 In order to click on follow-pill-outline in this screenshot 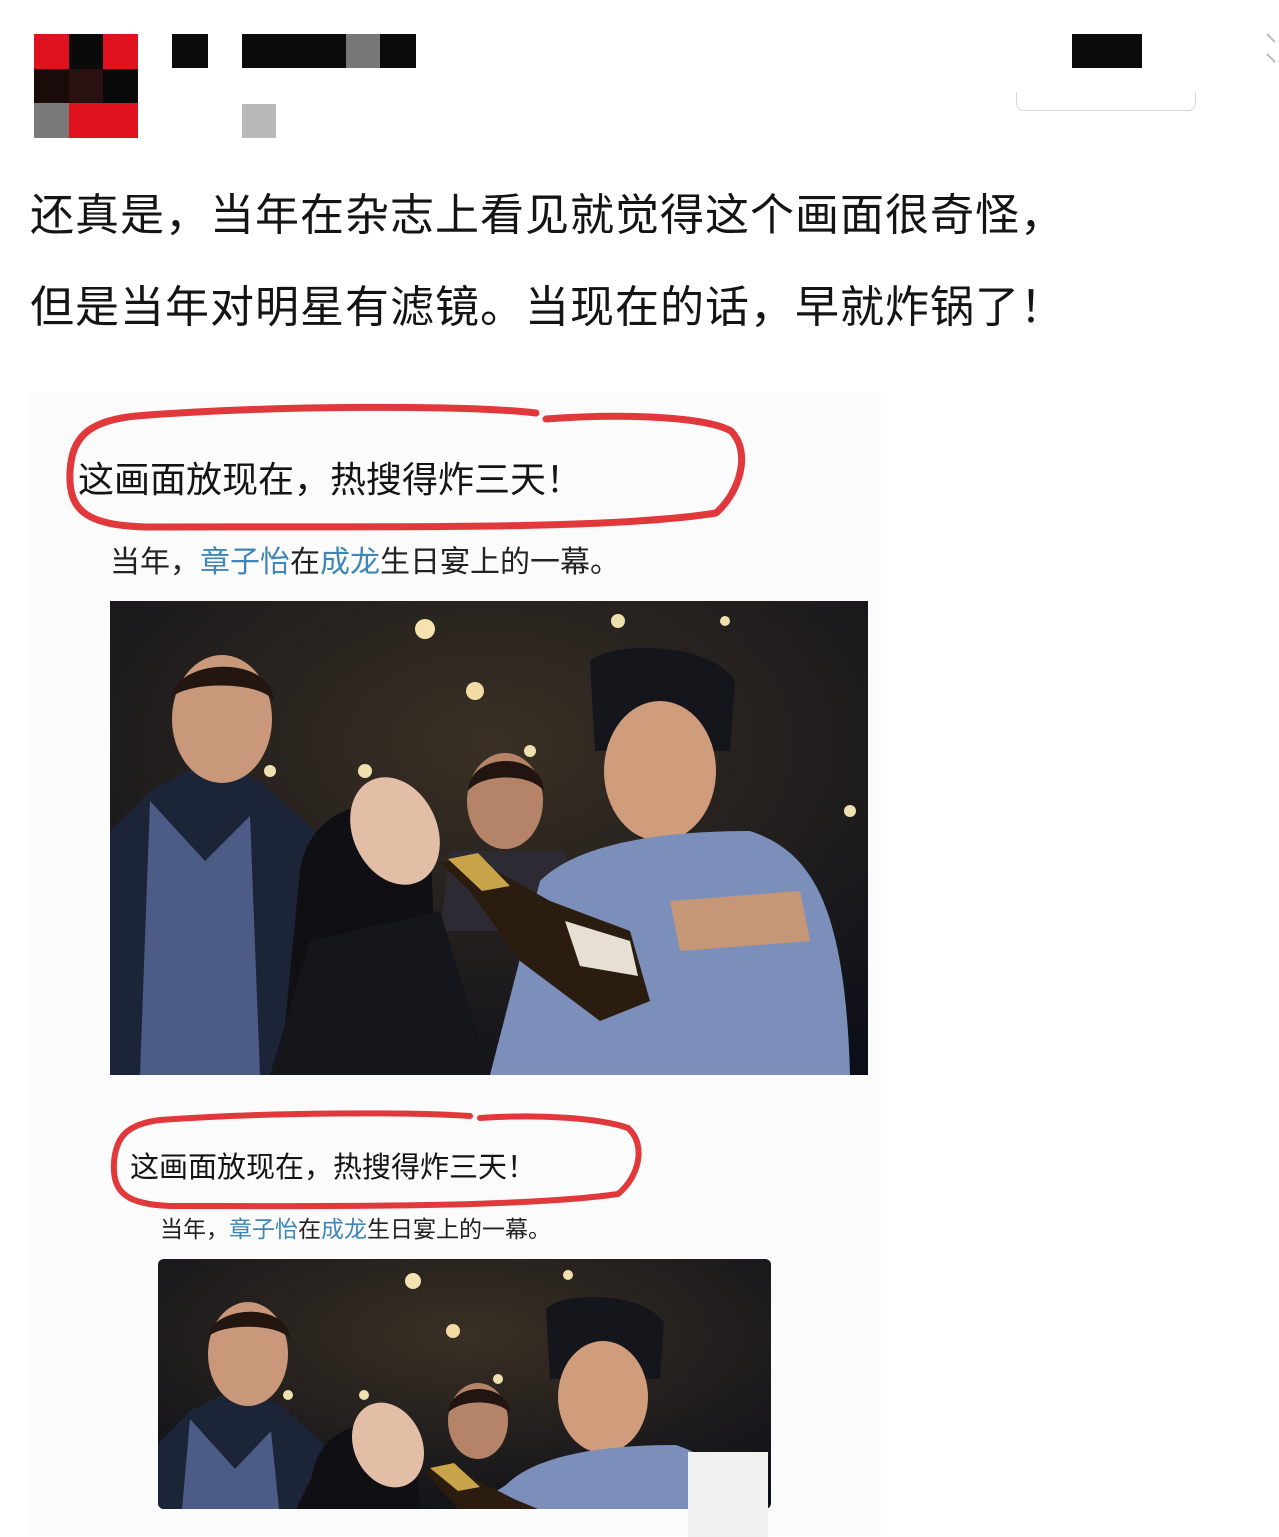, I will do `click(1106, 101)`.